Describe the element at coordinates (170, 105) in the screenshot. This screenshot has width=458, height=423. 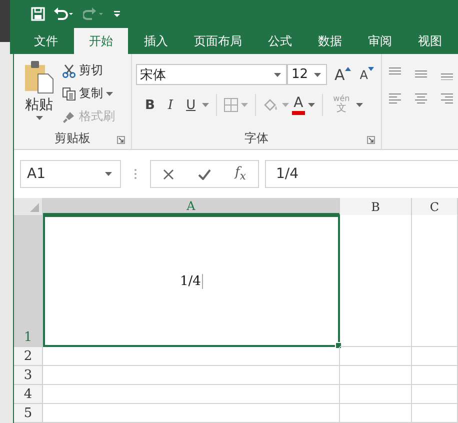
I see `italic-button: I` at that location.